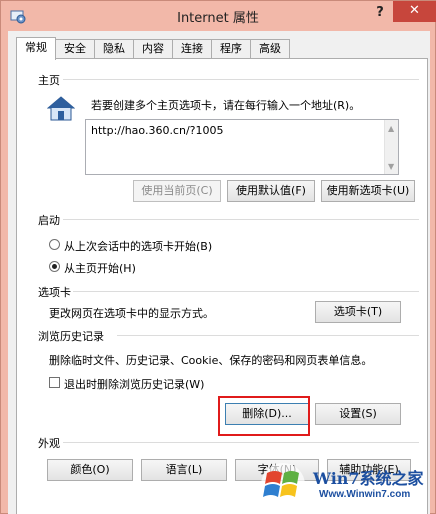 This screenshot has width=436, height=514. What do you see at coordinates (246, 291) in the screenshot?
I see `tabs-divider` at bounding box center [246, 291].